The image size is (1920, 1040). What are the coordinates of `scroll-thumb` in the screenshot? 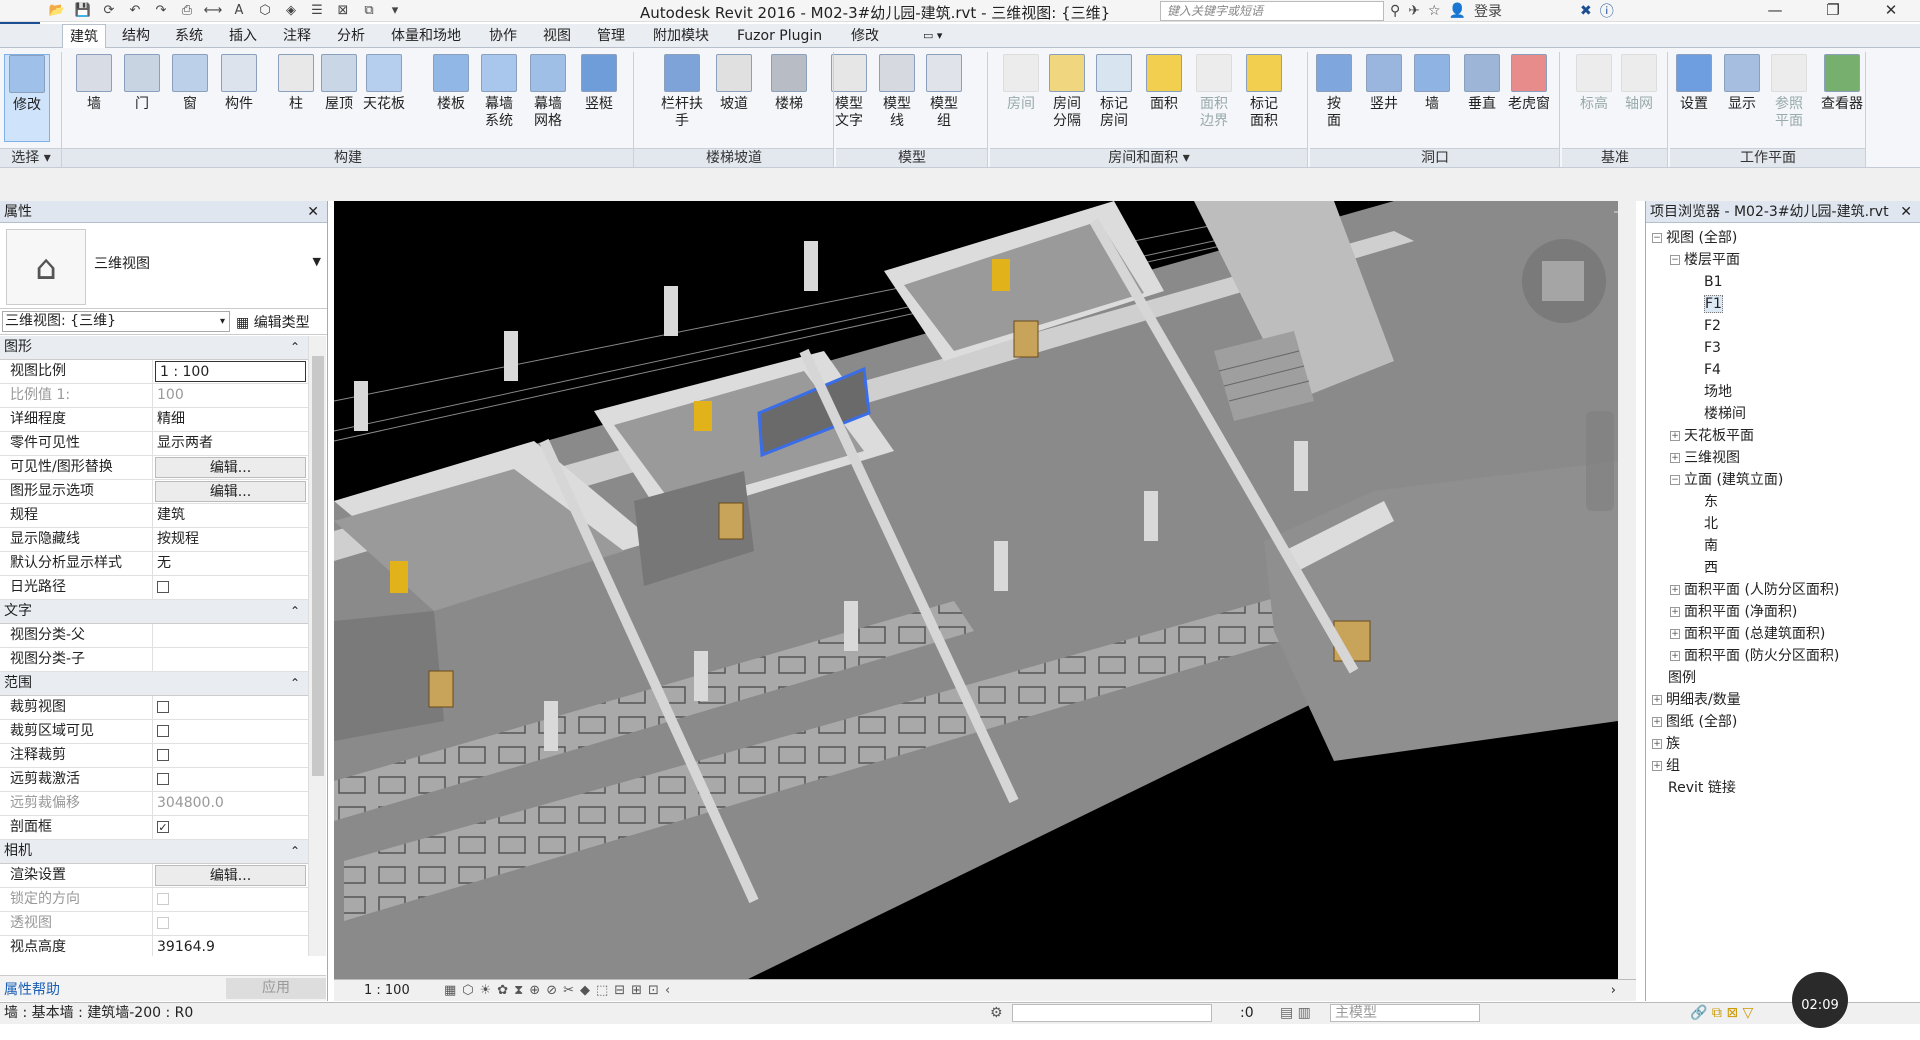 It's located at (318, 566).